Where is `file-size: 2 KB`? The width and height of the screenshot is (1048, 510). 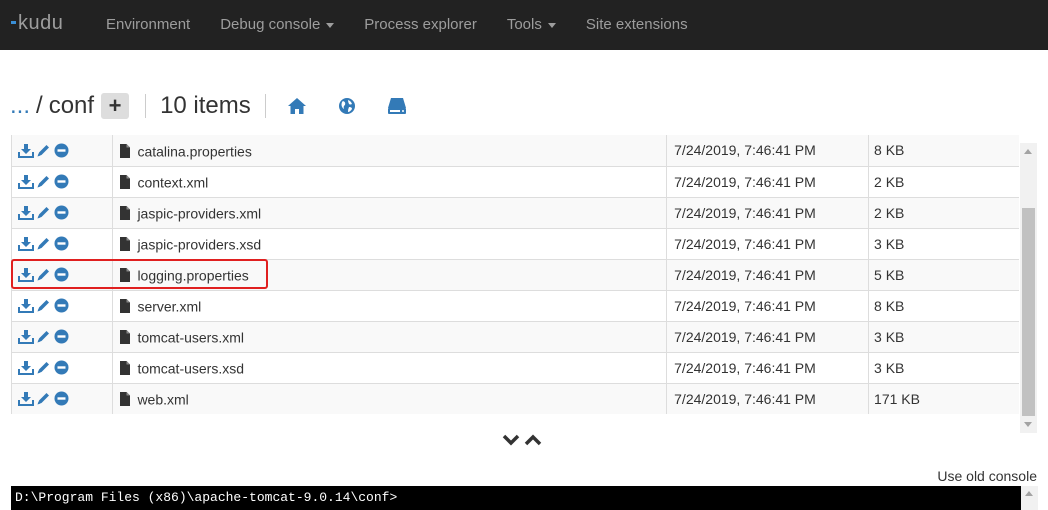 file-size: 2 KB is located at coordinates (943, 213).